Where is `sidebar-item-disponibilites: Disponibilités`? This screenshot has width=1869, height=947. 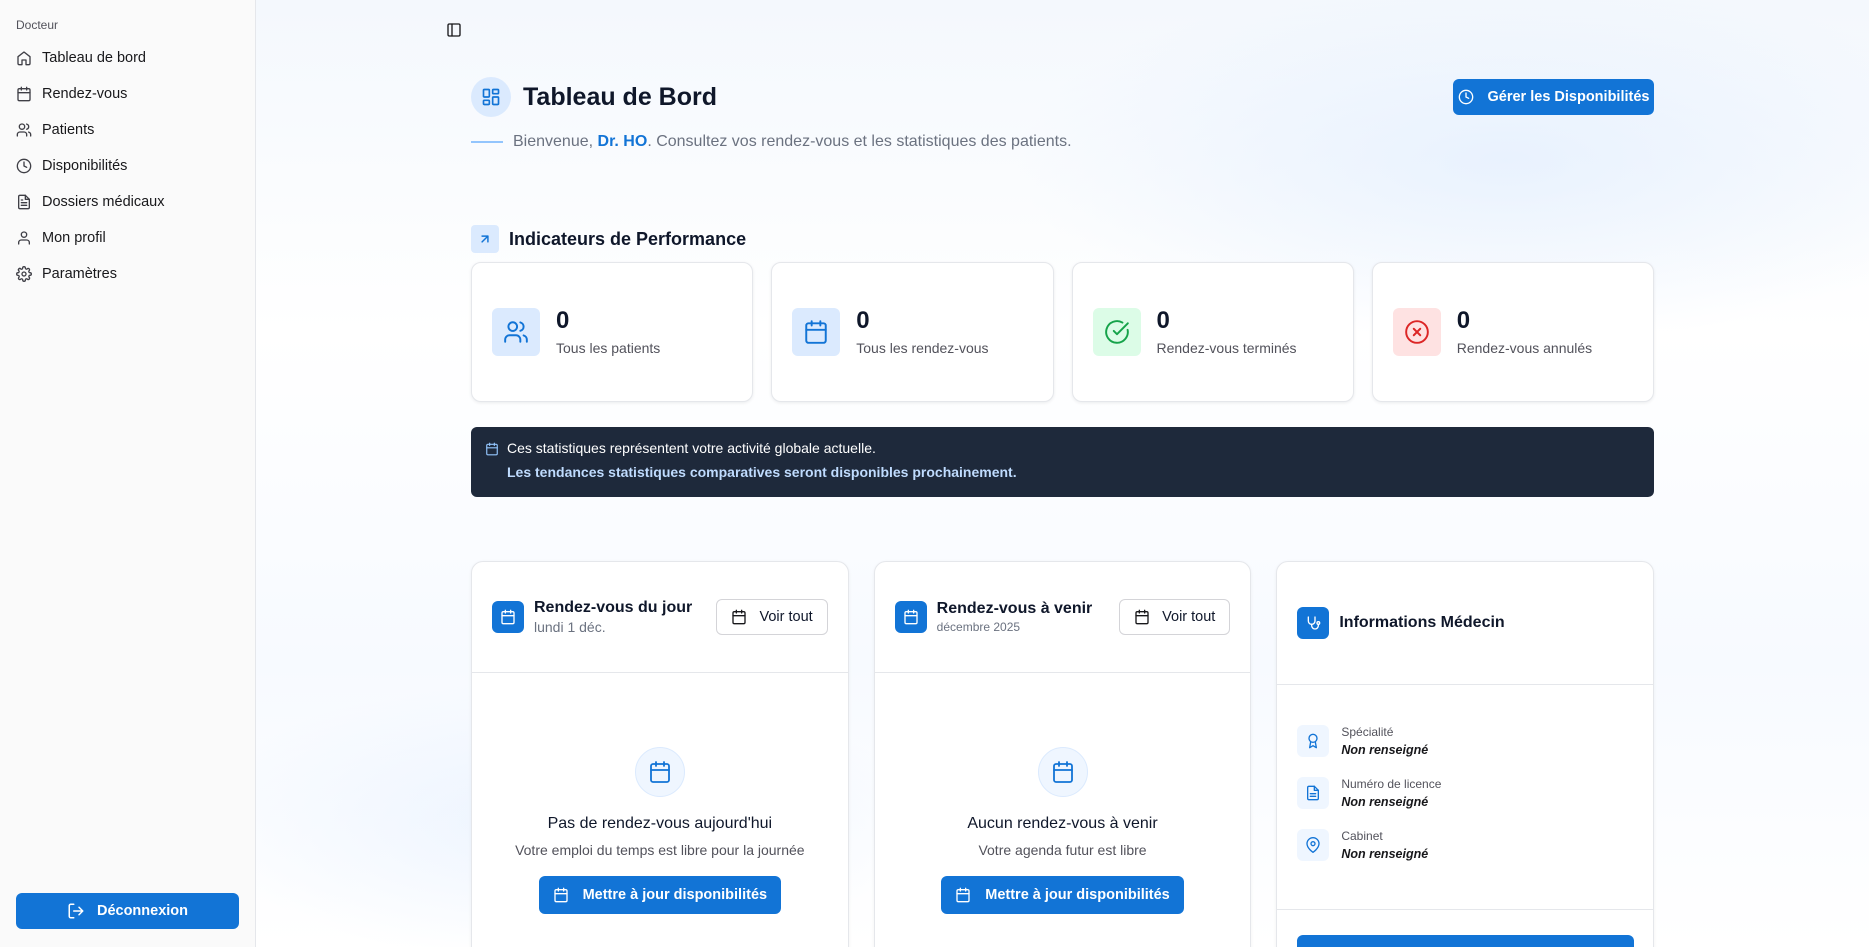 sidebar-item-disponibilites: Disponibilités is located at coordinates (127, 166).